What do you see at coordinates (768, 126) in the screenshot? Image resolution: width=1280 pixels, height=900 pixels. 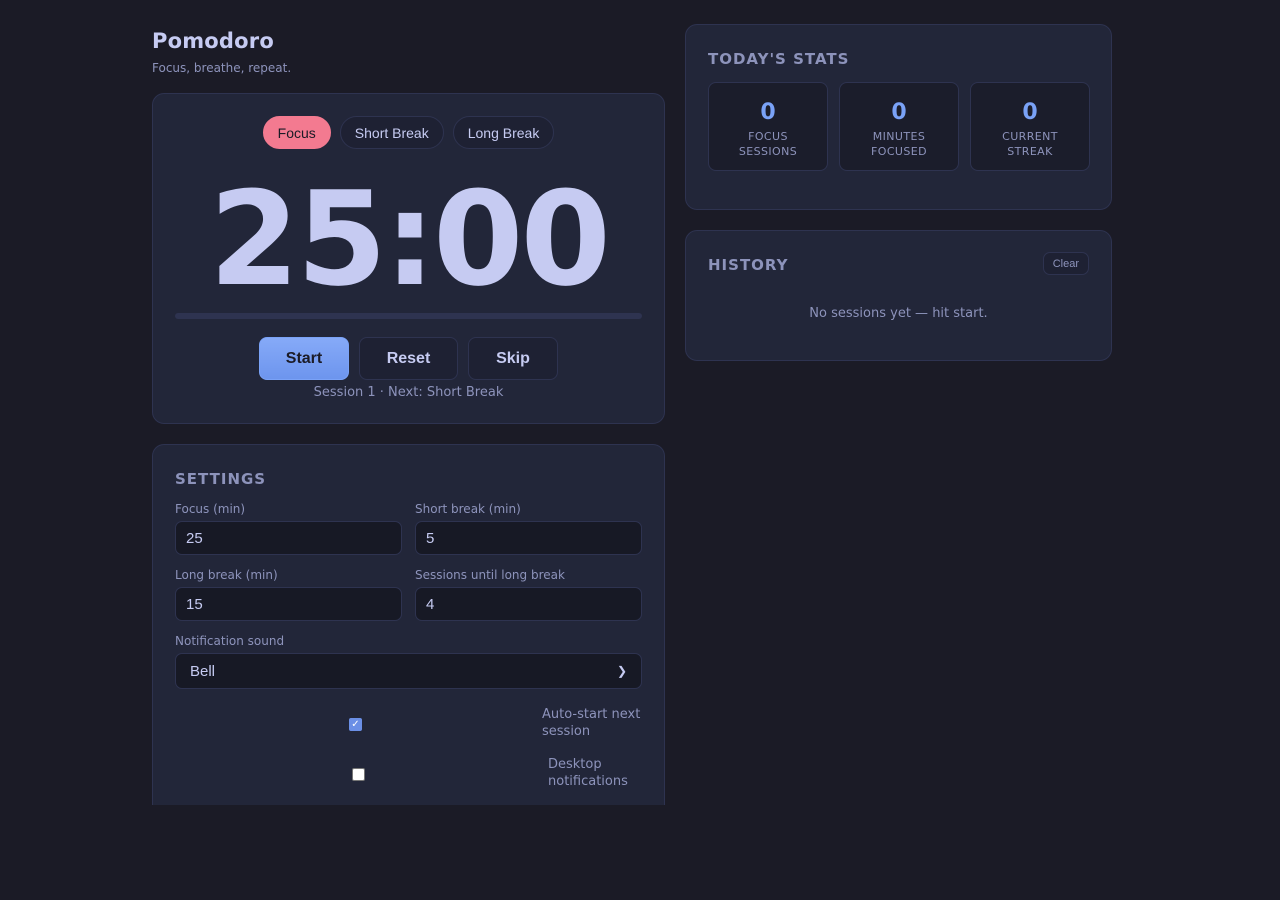 I see `stat-focus-sessions: 0 FOCUS SESSIONS` at bounding box center [768, 126].